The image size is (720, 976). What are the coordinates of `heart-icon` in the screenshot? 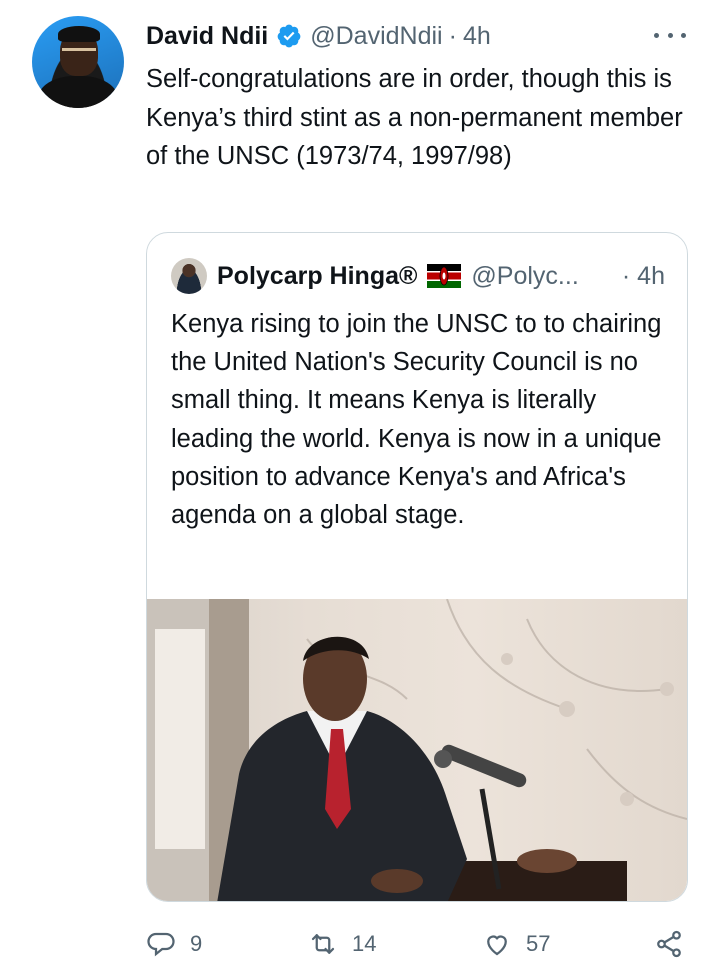 It's located at (497, 945).